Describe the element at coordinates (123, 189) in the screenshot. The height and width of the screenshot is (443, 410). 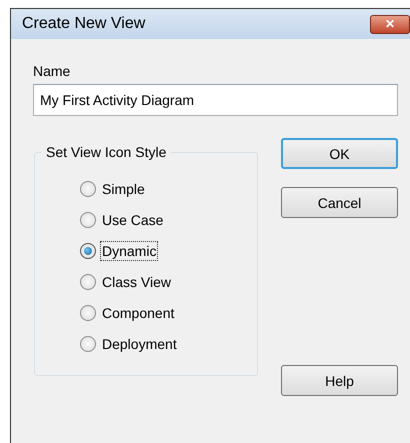
I see `radio-label: Simple` at that location.